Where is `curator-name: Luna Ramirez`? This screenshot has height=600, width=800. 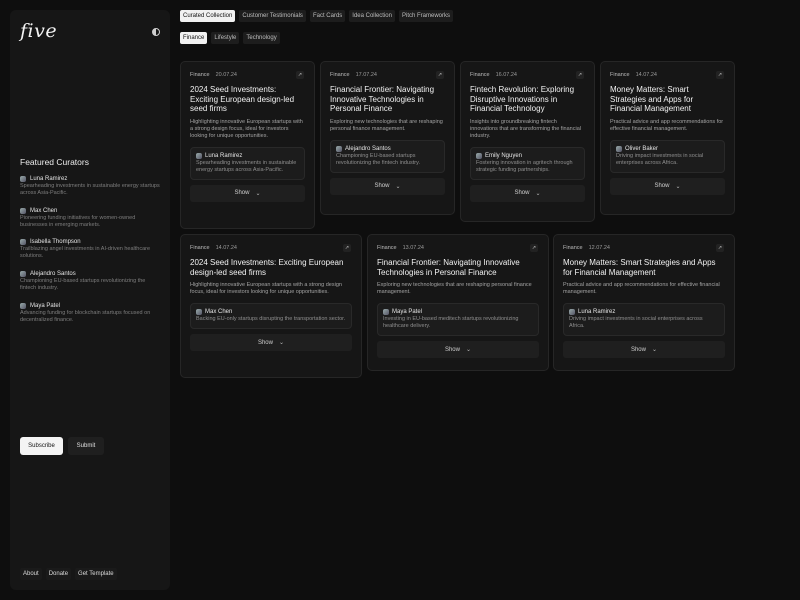
curator-name: Luna Ramirez is located at coordinates (49, 179).